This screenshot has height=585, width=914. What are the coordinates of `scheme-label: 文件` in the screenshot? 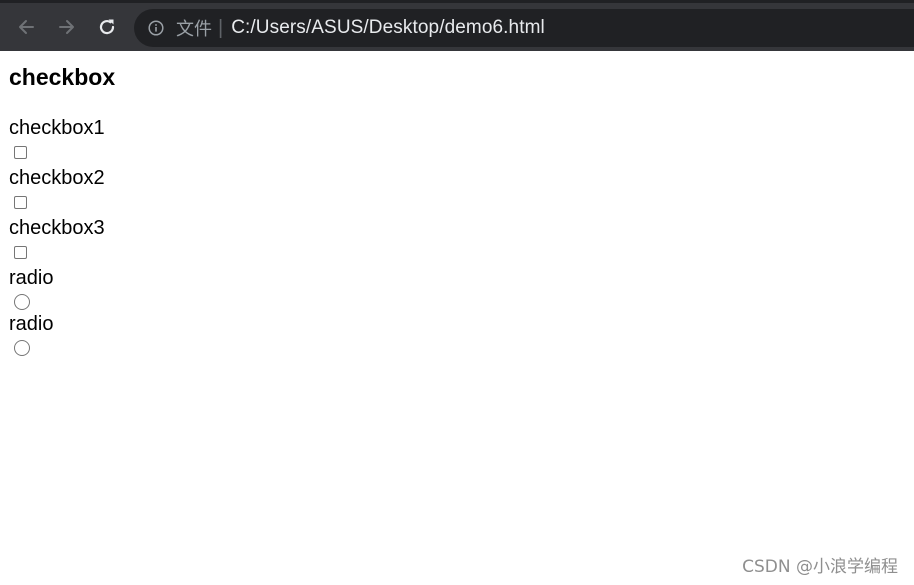 It's located at (194, 29).